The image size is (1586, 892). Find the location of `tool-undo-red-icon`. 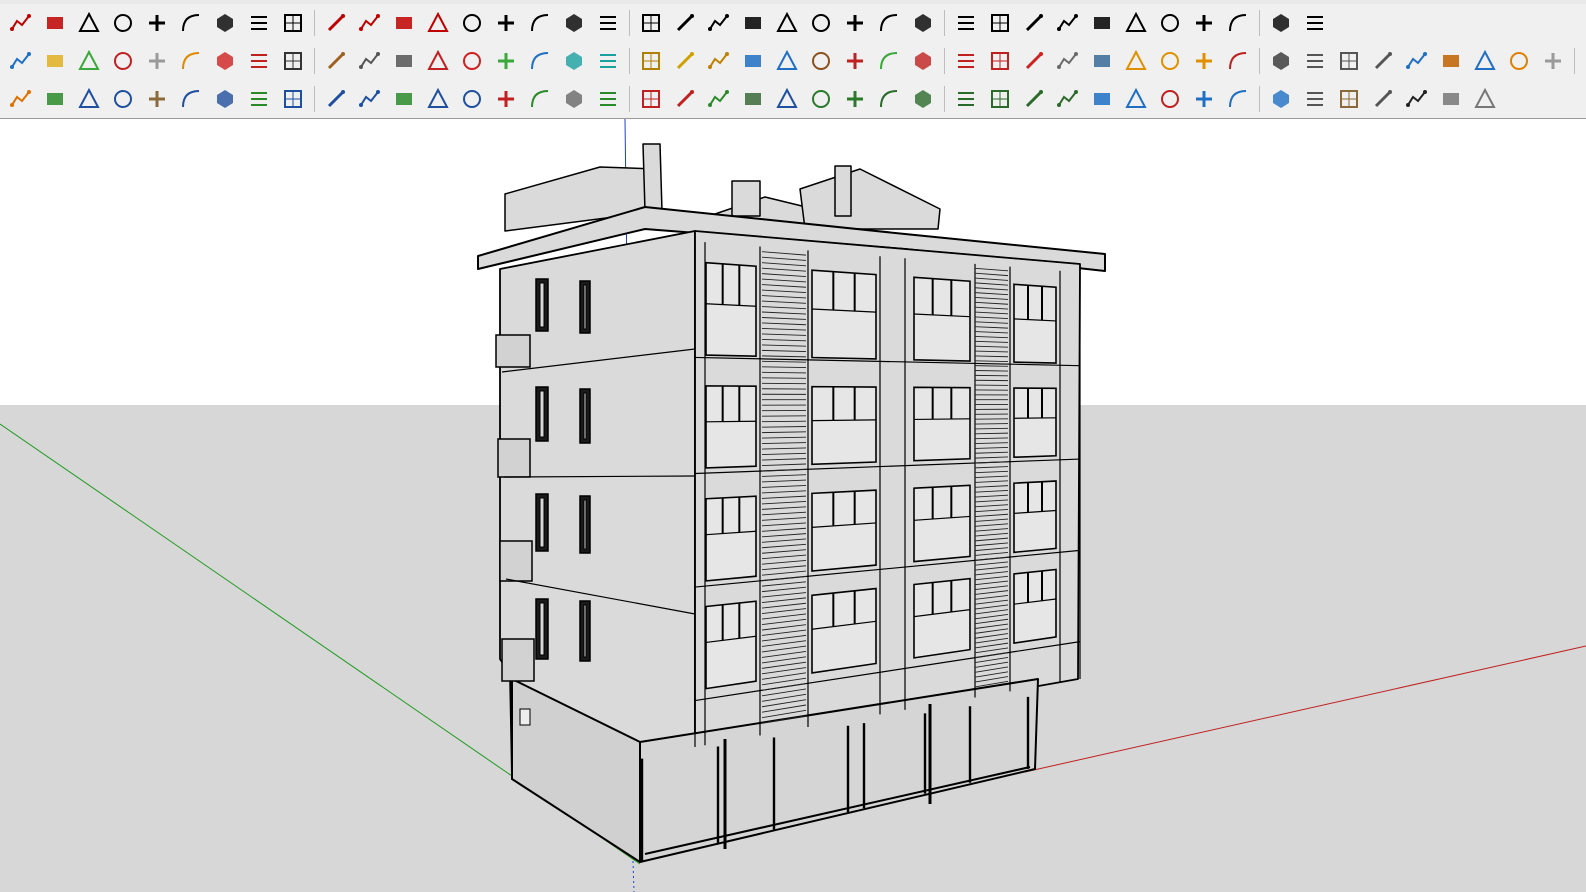

tool-undo-red-icon is located at coordinates (855, 61).